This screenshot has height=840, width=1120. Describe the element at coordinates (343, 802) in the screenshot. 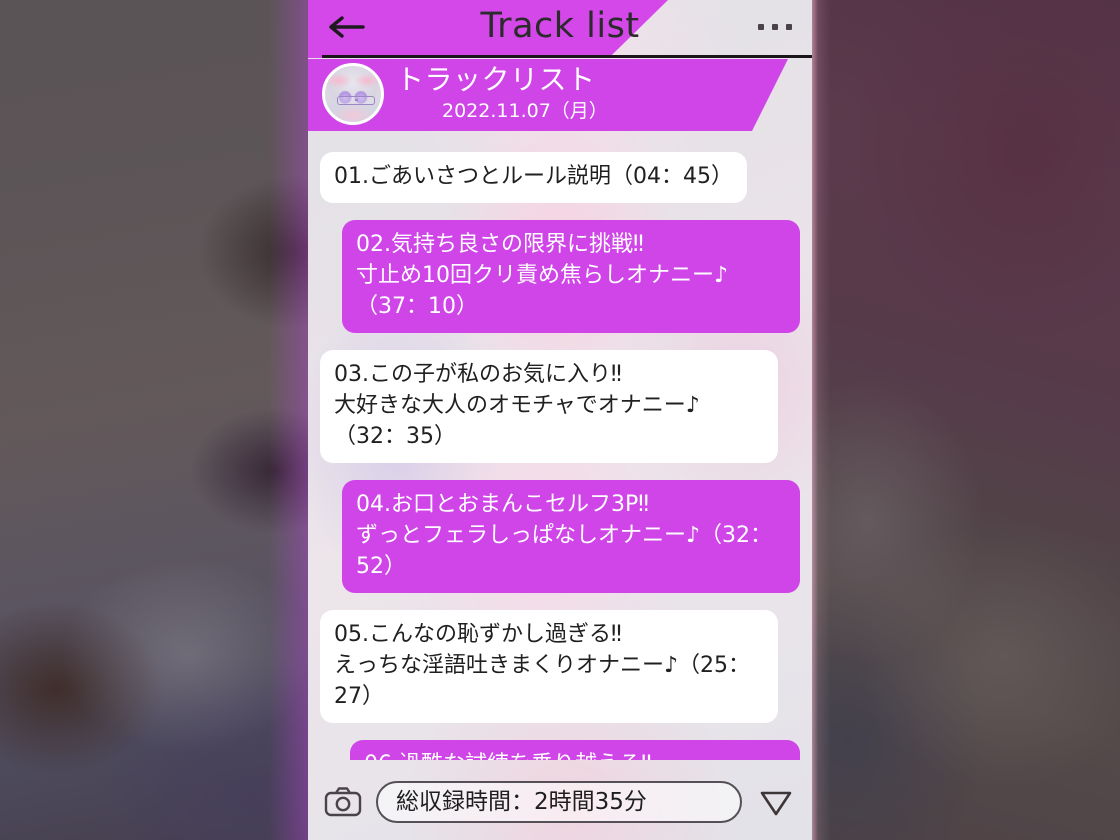

I see `camera-icon` at that location.